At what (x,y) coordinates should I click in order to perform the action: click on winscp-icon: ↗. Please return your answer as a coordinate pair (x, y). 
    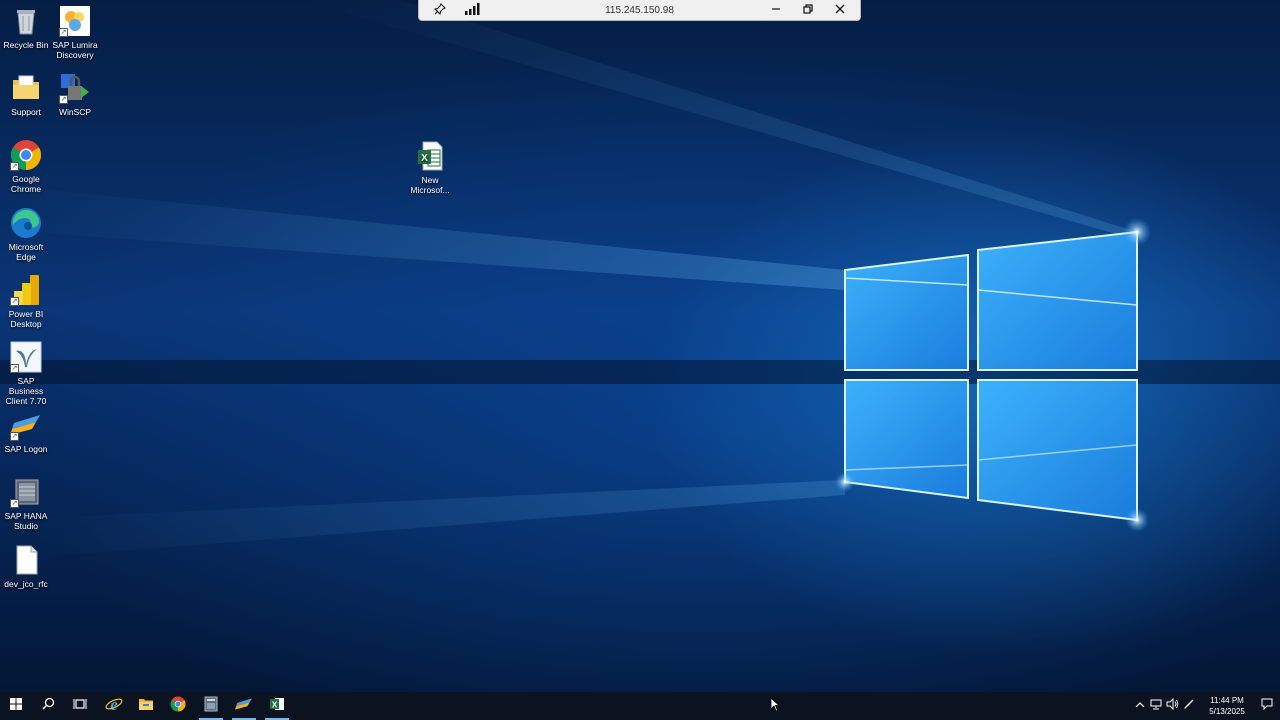
    Looking at the image, I should click on (75, 88).